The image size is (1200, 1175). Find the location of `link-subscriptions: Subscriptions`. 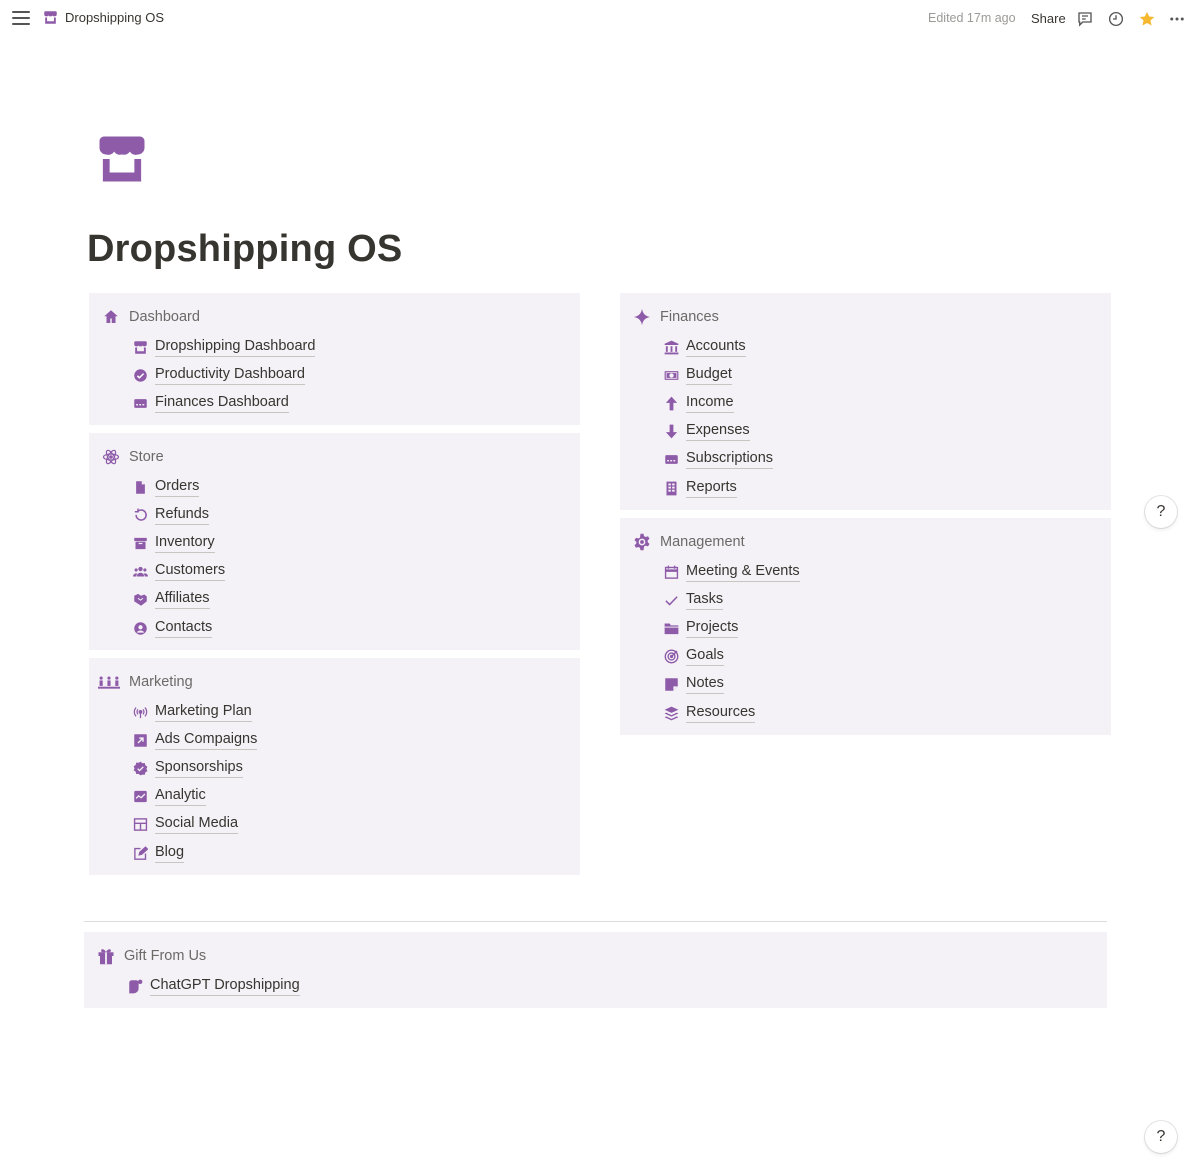

link-subscriptions: Subscriptions is located at coordinates (718, 460).